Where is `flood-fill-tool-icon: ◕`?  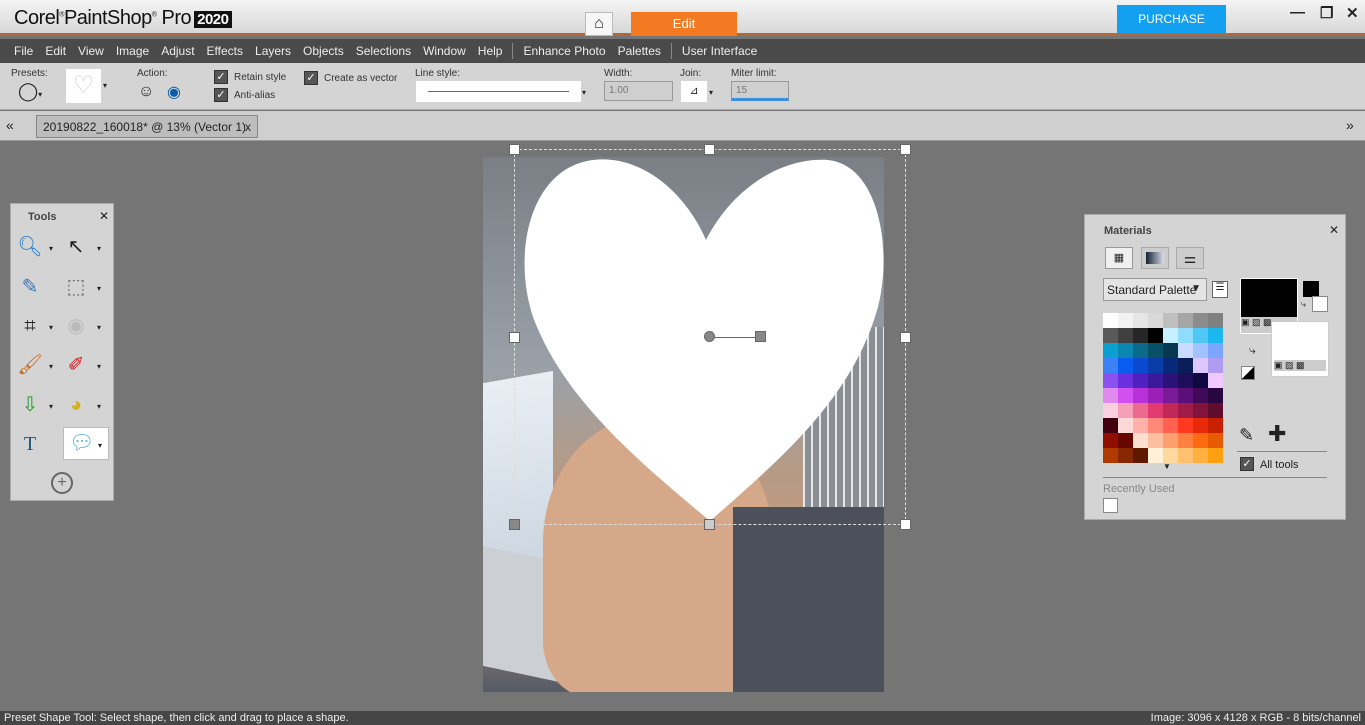 flood-fill-tool-icon: ◕ is located at coordinates (76, 405).